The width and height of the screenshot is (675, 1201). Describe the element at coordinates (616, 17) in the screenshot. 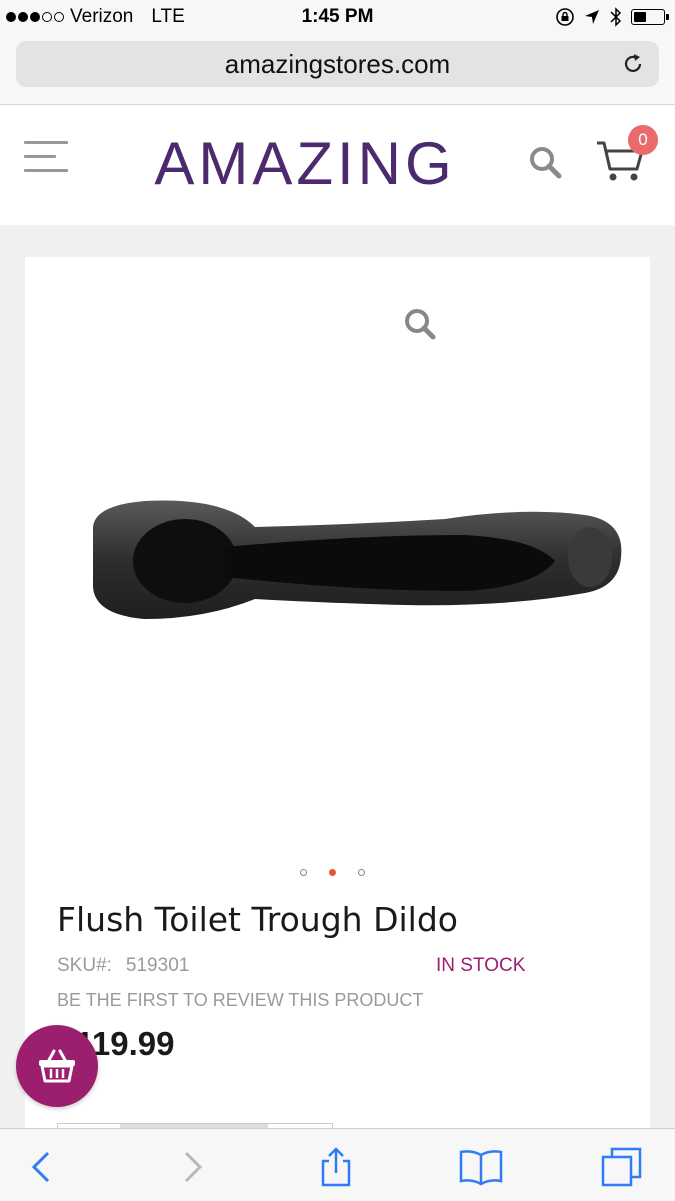

I see `bluetooth-icon` at that location.